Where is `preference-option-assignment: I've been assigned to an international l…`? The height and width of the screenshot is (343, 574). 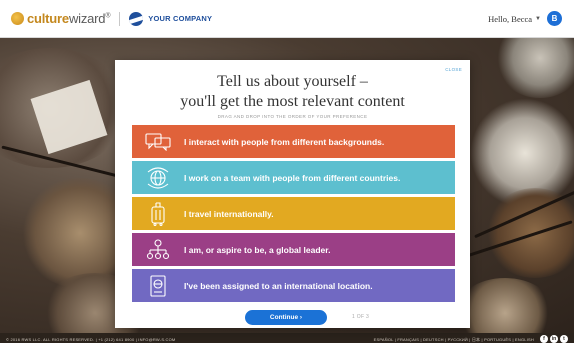 preference-option-assignment: I've been assigned to an international l… is located at coordinates (293, 285).